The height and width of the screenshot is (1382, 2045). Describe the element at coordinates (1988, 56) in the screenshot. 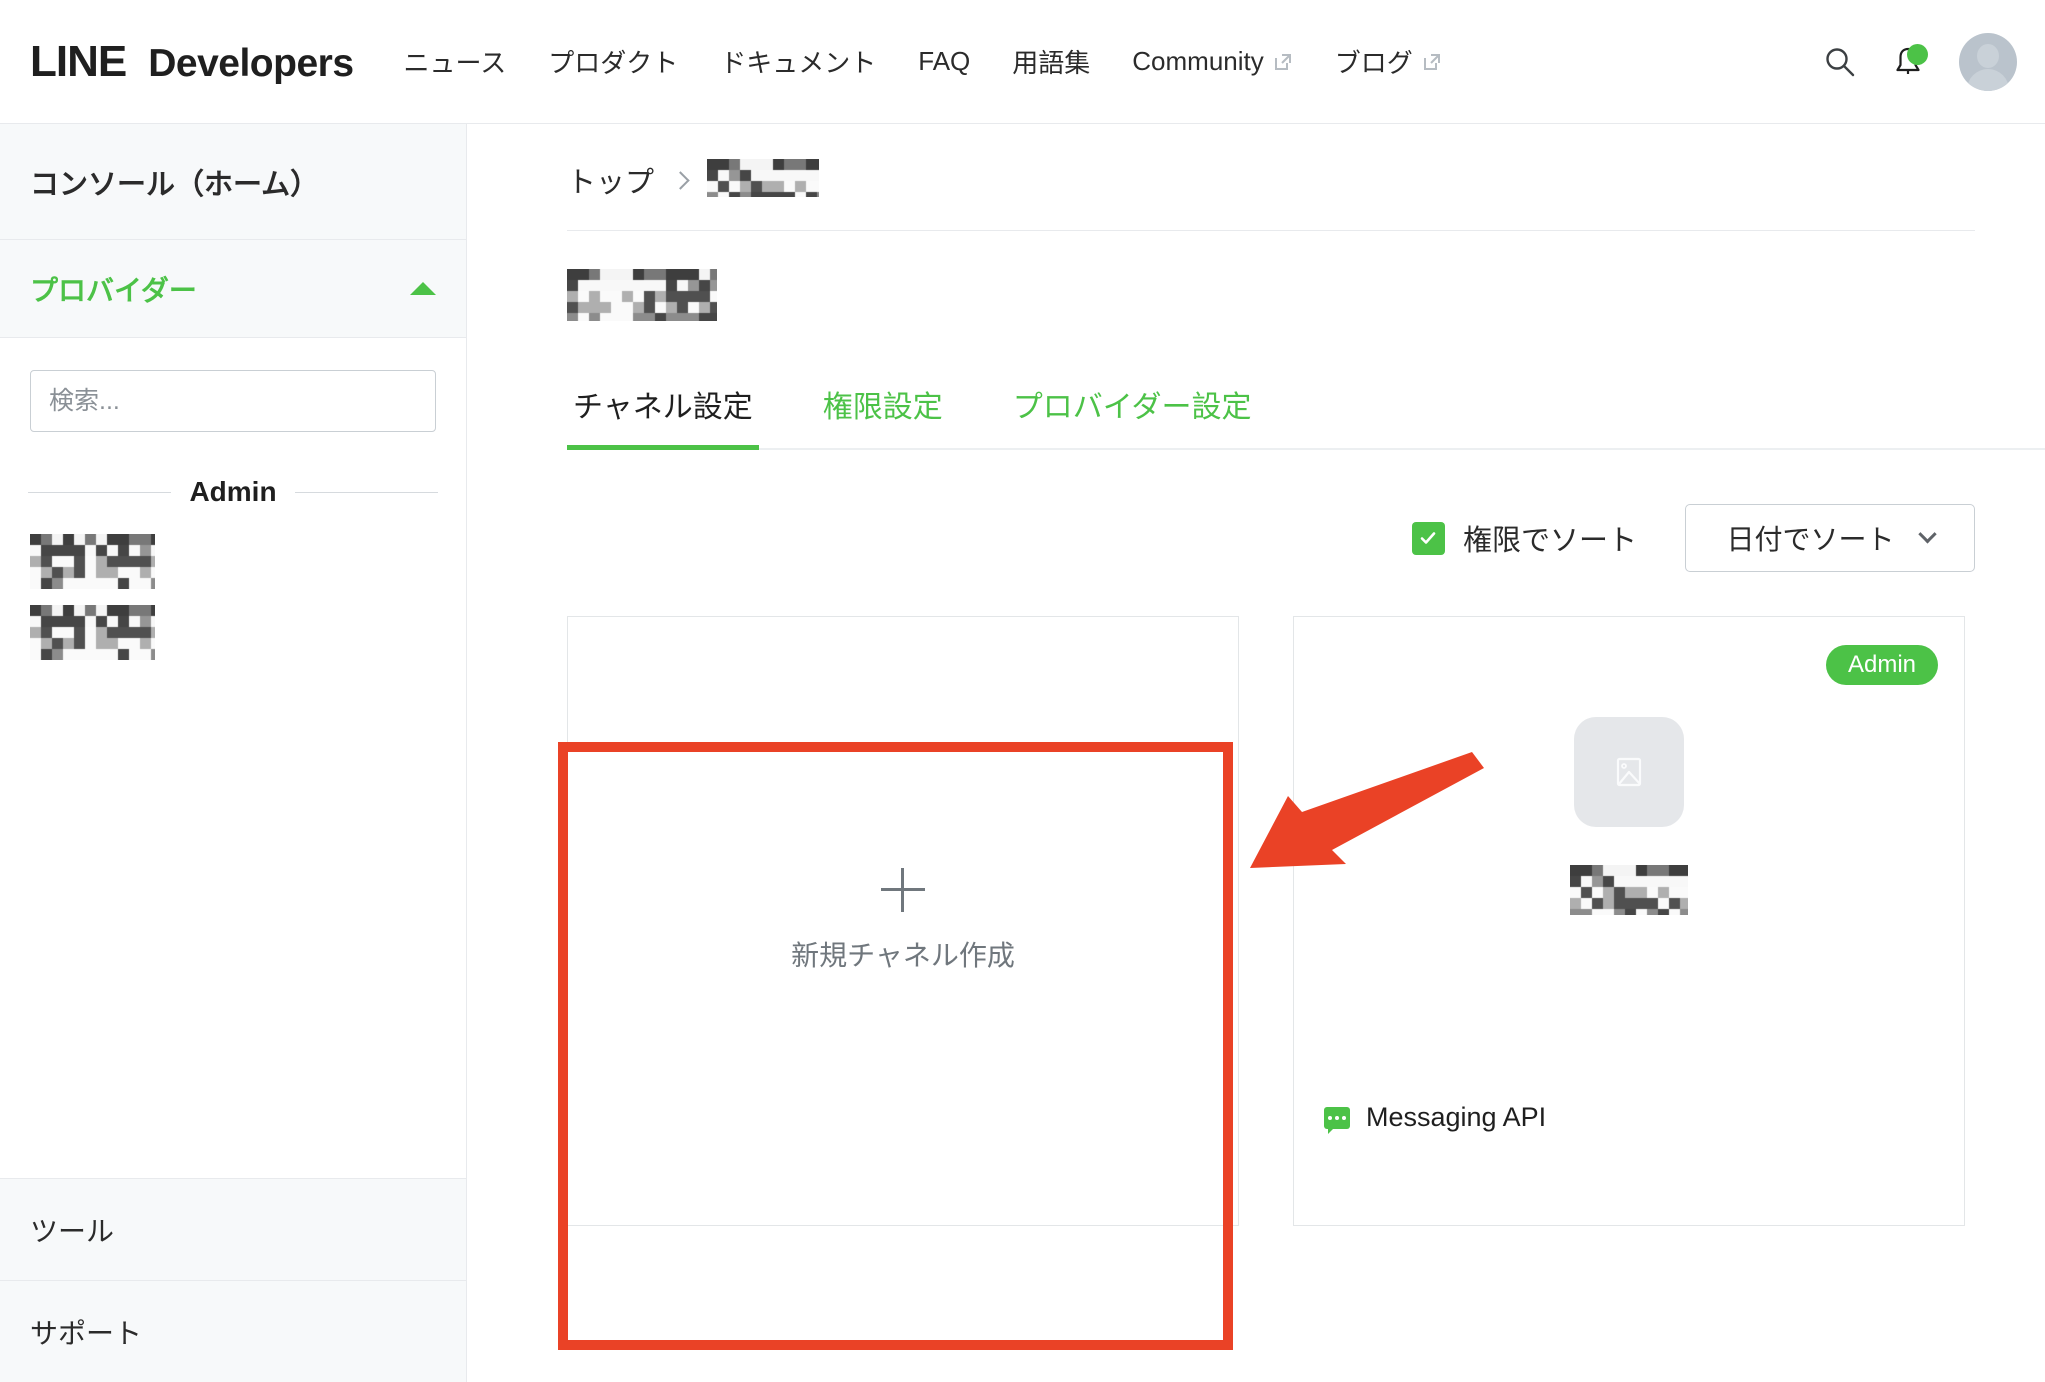

I see `avatar-head` at that location.